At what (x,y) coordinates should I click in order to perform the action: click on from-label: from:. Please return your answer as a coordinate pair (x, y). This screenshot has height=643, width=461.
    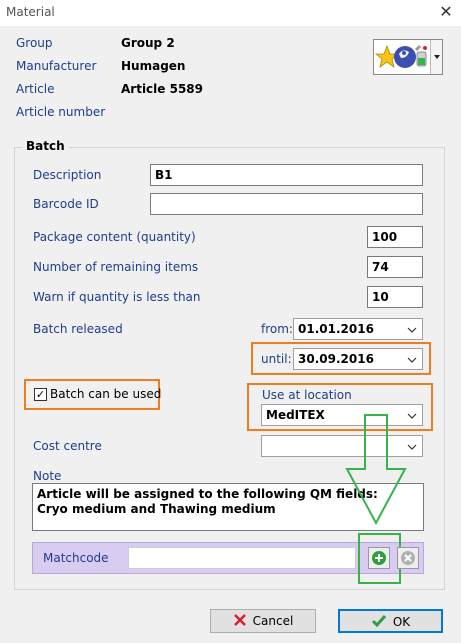
    Looking at the image, I should click on (277, 329).